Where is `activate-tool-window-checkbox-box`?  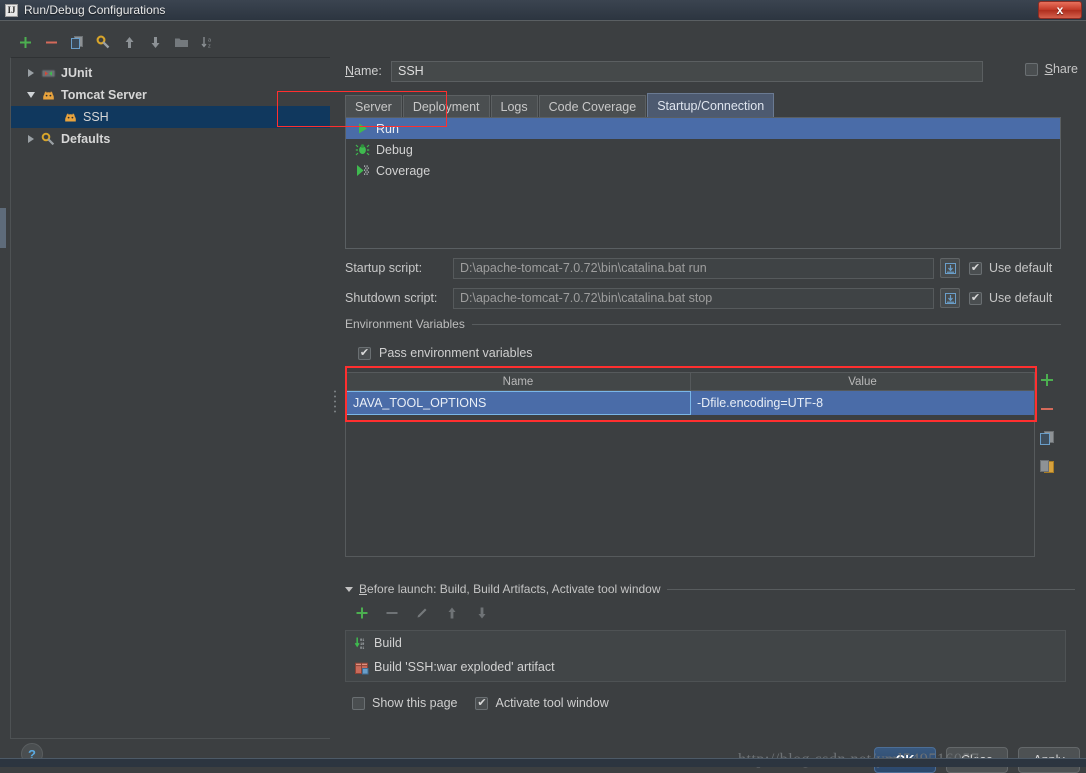 activate-tool-window-checkbox-box is located at coordinates (482, 703).